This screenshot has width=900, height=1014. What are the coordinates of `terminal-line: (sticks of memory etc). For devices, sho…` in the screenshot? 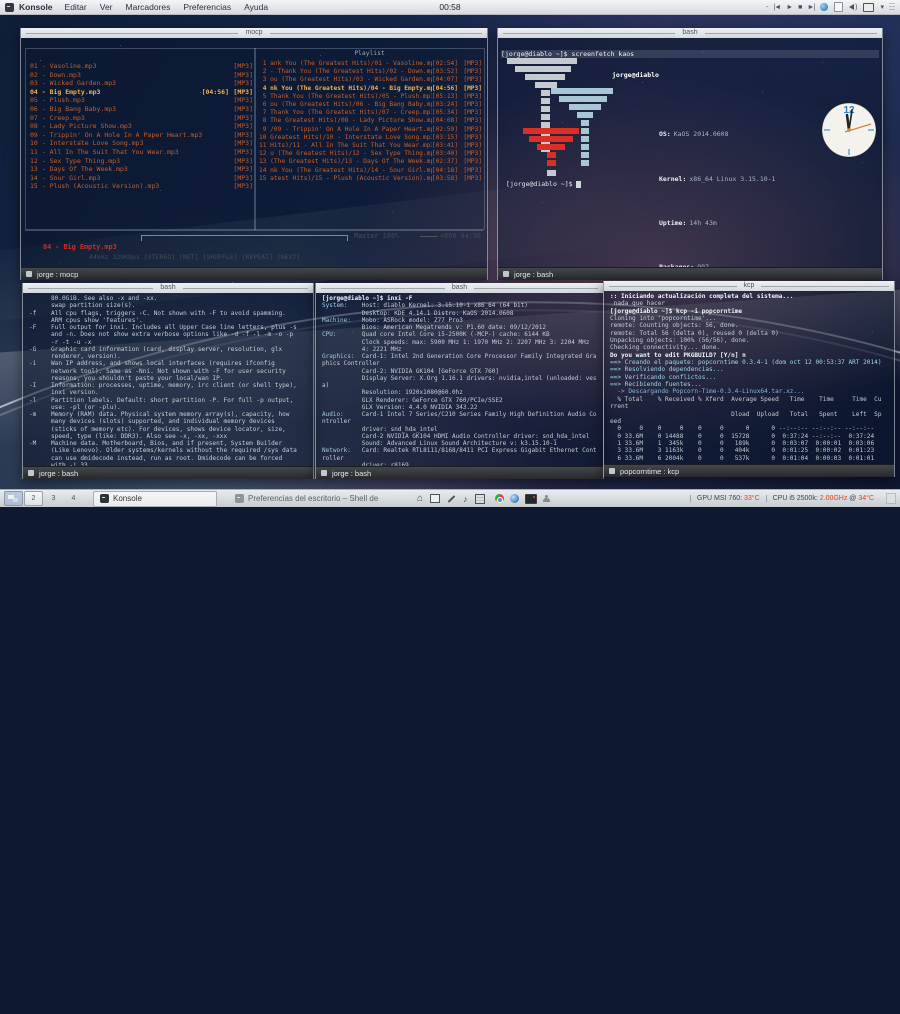 It's located at (157, 429).